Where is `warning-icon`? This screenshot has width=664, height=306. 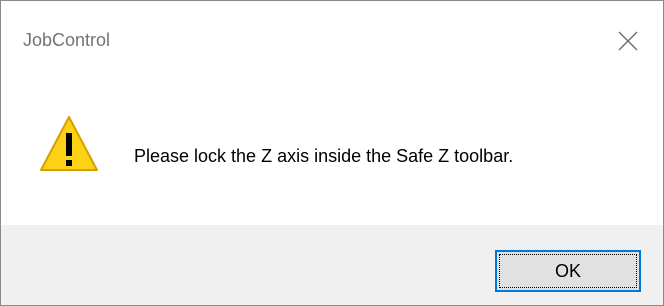
warning-icon is located at coordinates (69, 143).